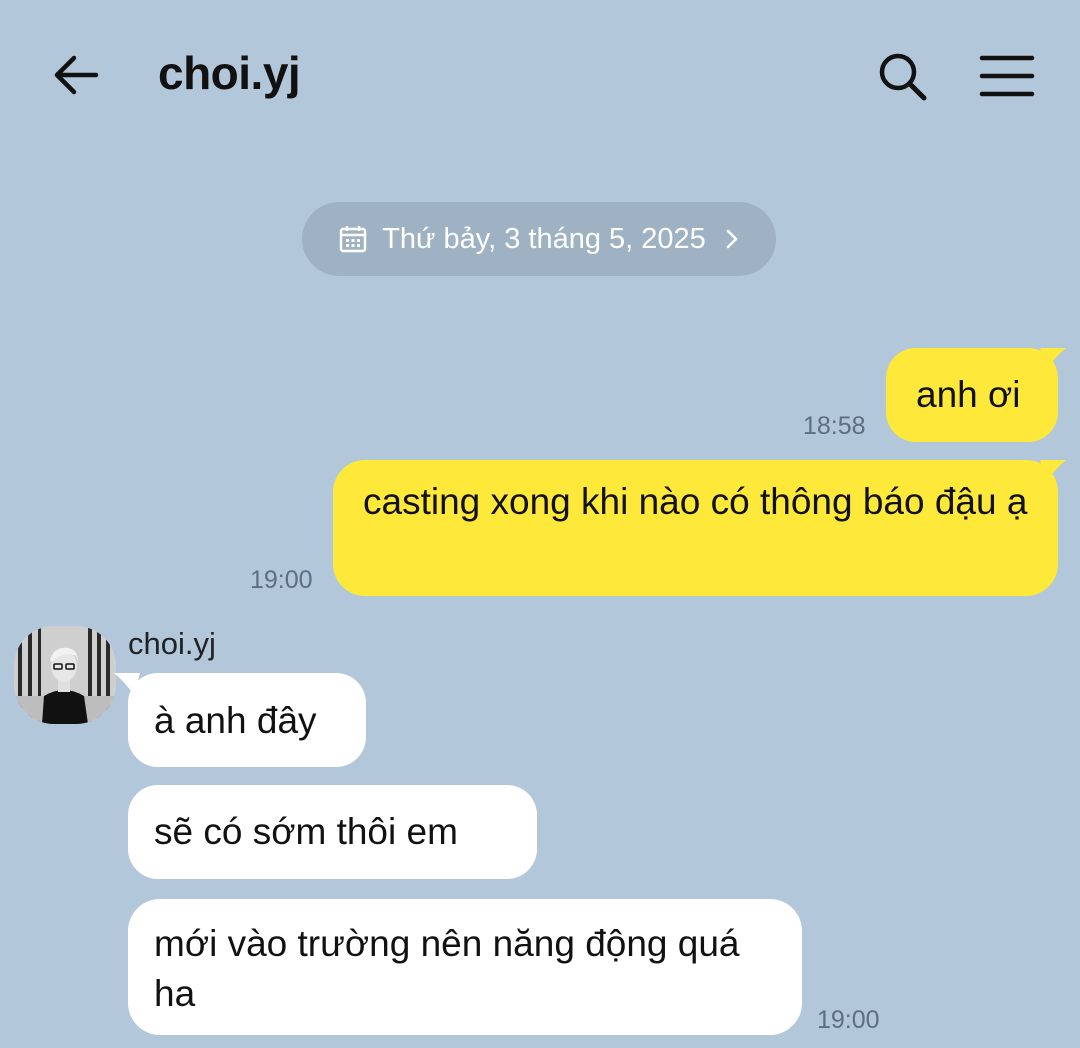 Image resolution: width=1080 pixels, height=1048 pixels. I want to click on incoming-message-bubble: à anh đây, so click(247, 720).